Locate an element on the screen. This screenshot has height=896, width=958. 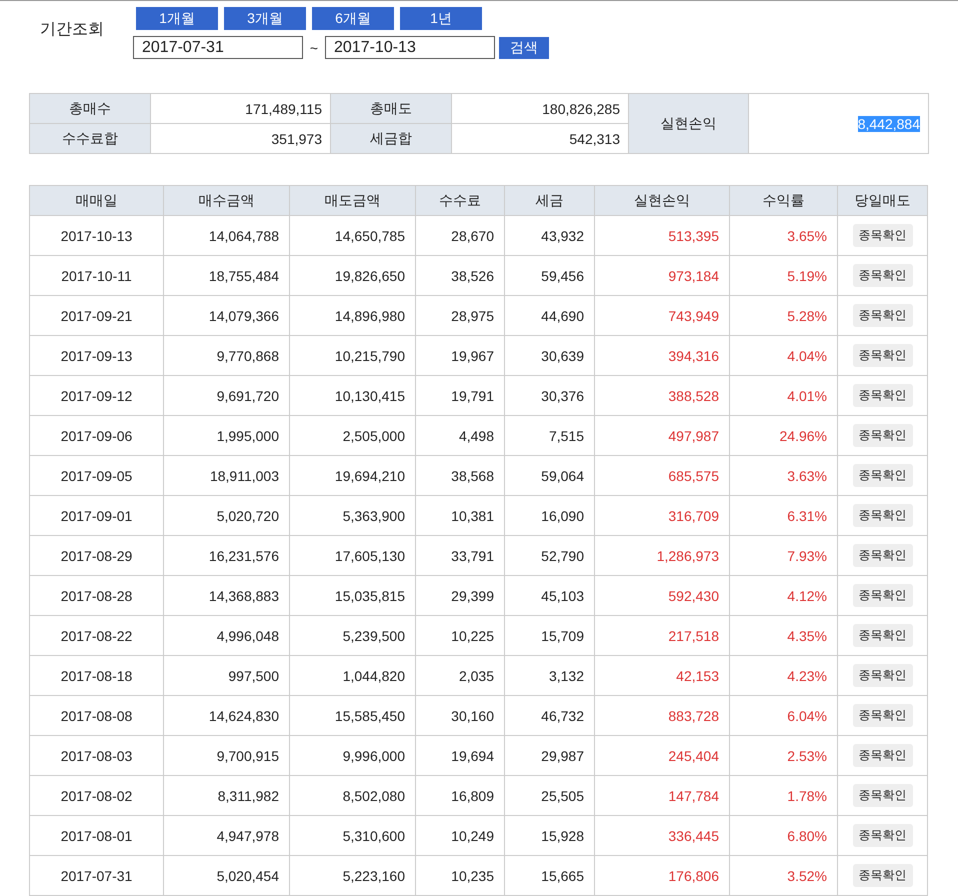
summary-label: 세금합 is located at coordinates (391, 139).